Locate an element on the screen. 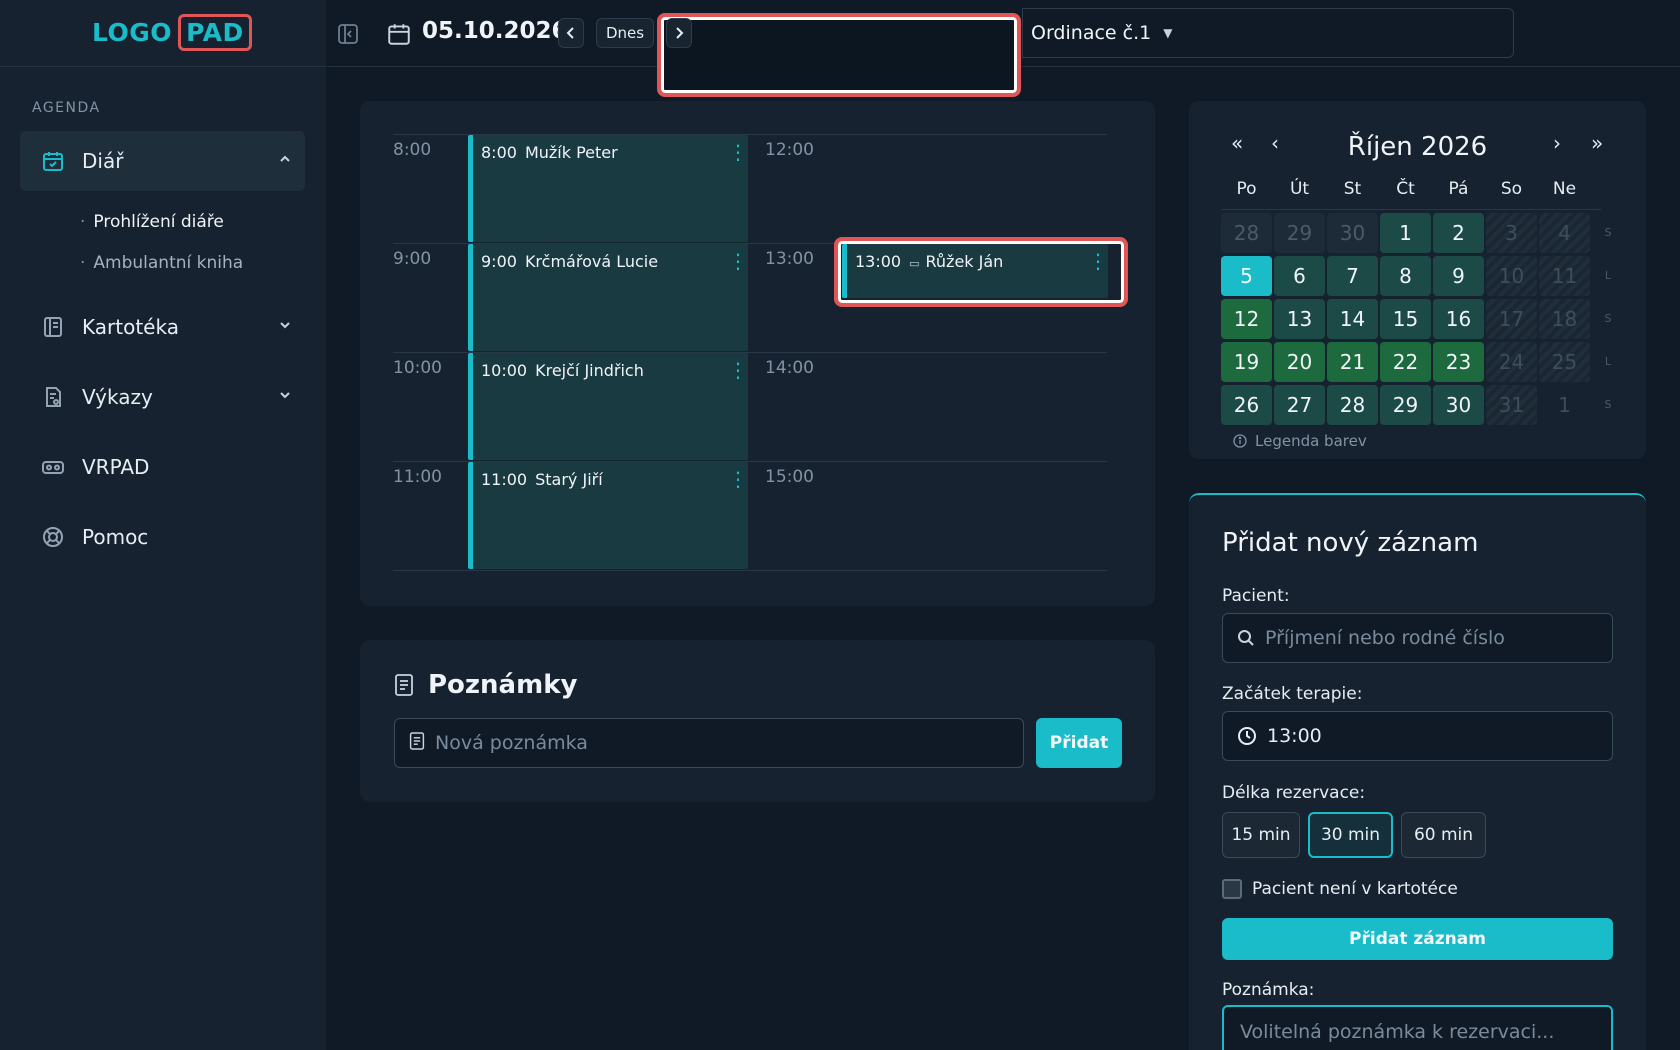 The width and height of the screenshot is (1680, 1050). sidebar-collapse-icon is located at coordinates (348, 34).